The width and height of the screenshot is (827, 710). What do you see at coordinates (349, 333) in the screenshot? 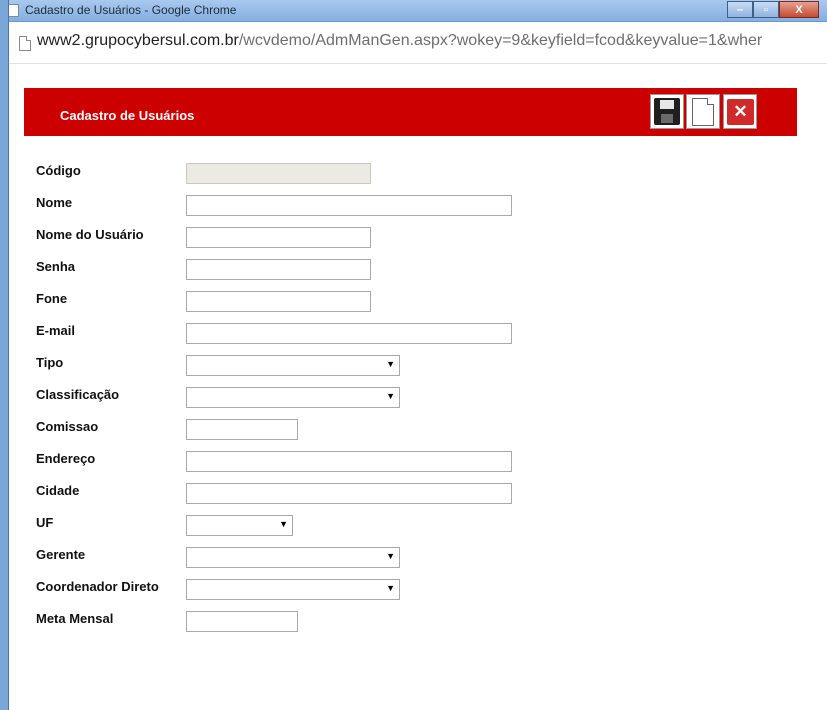
I see `email-field` at bounding box center [349, 333].